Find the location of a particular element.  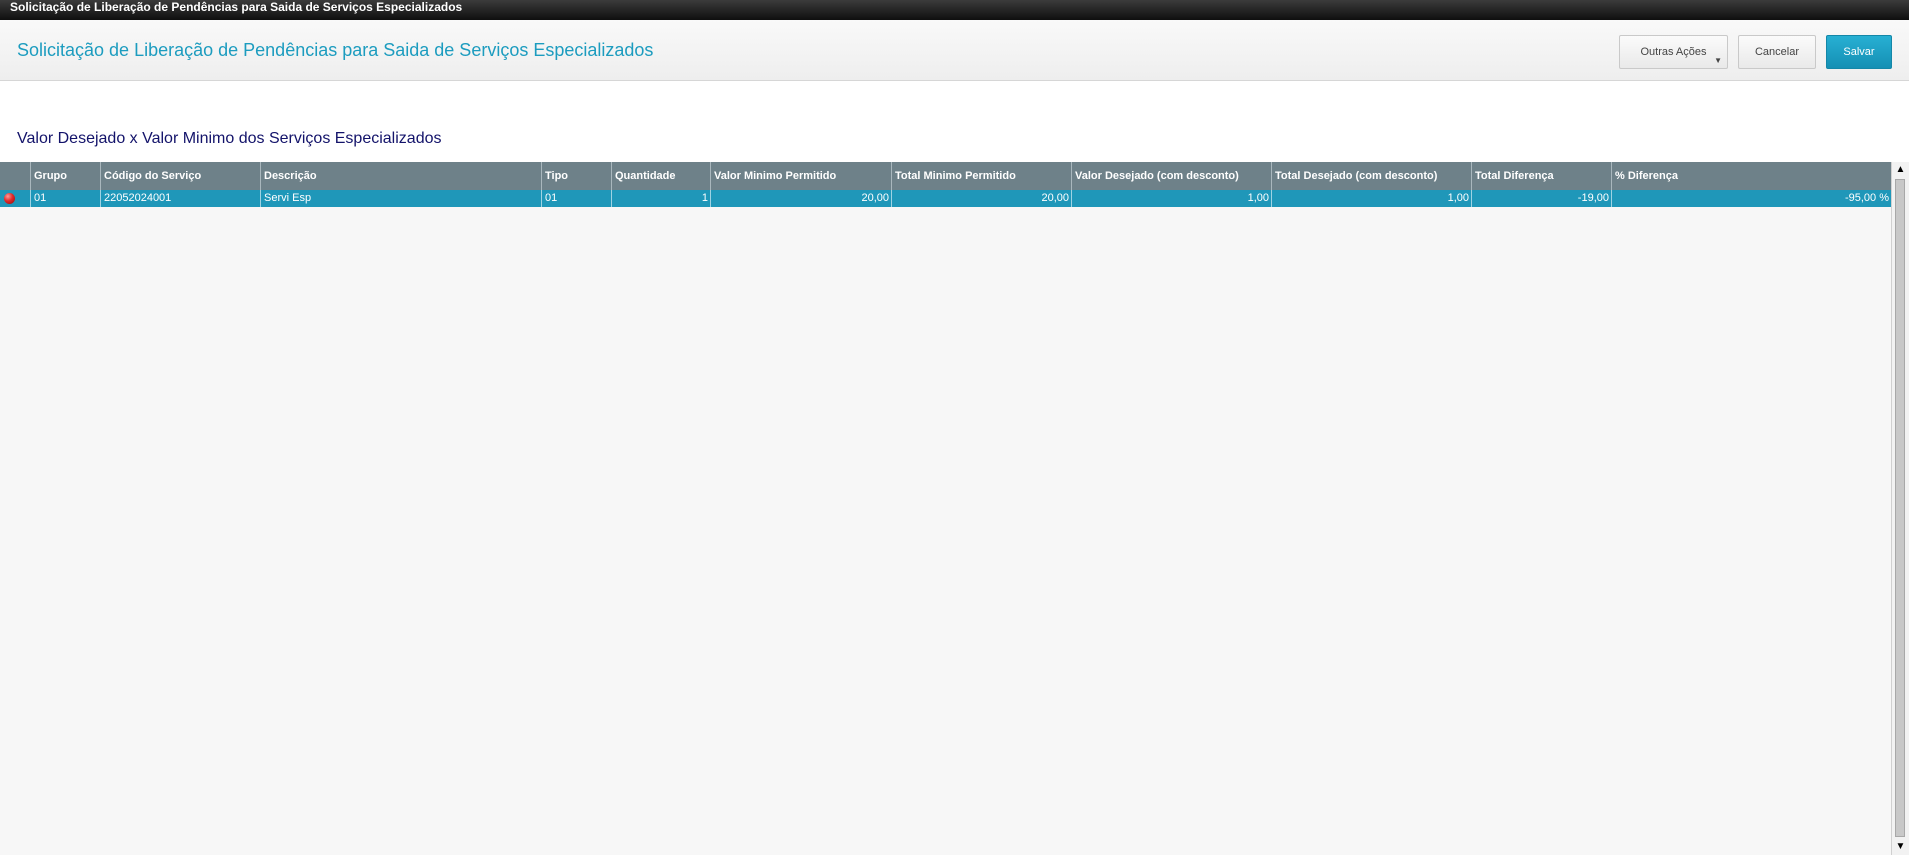

column-header-total-desejado: Total Desejado (com desconto) is located at coordinates (1372, 176).